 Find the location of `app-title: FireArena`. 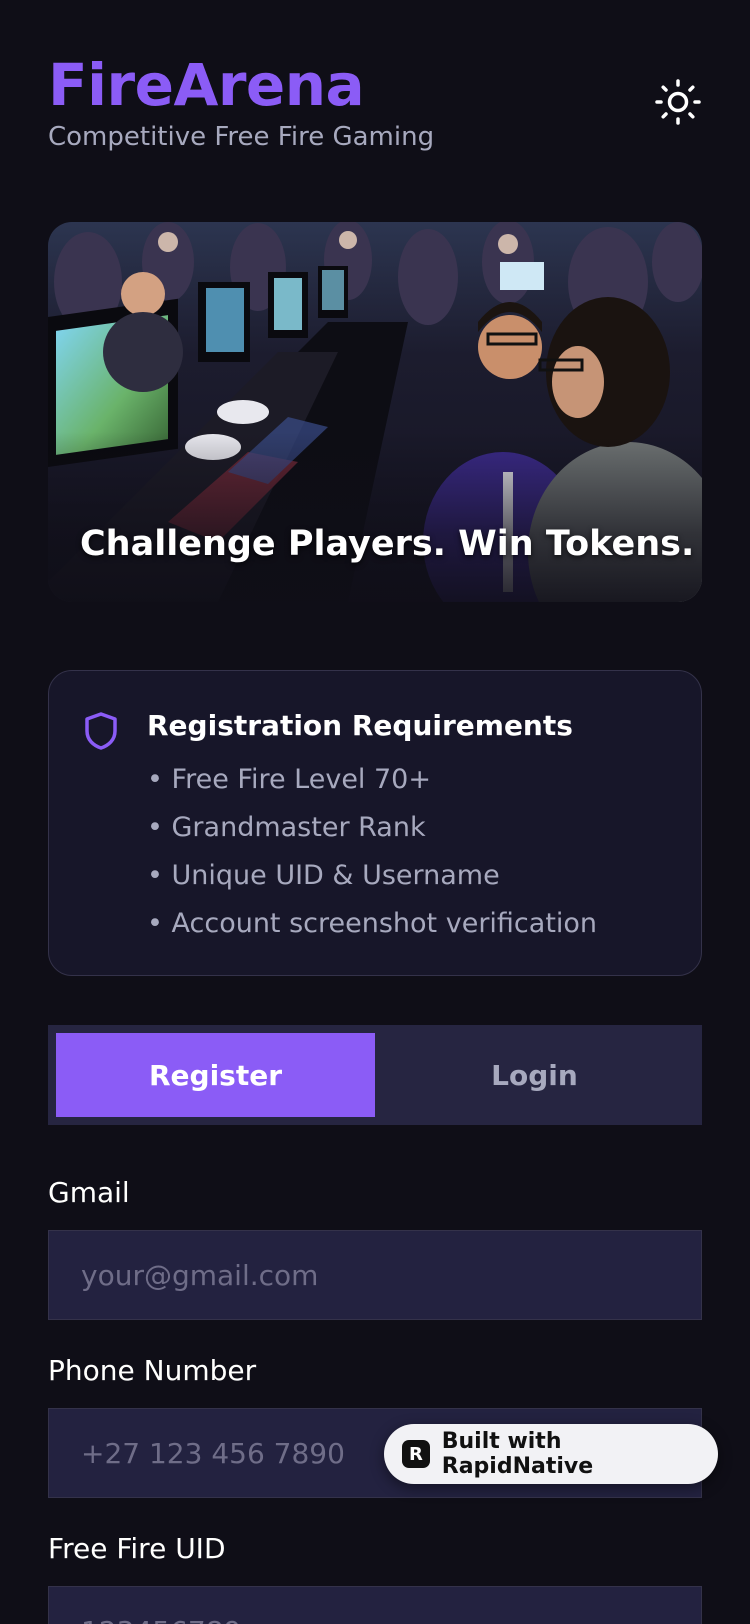

app-title: FireArena is located at coordinates (206, 85).